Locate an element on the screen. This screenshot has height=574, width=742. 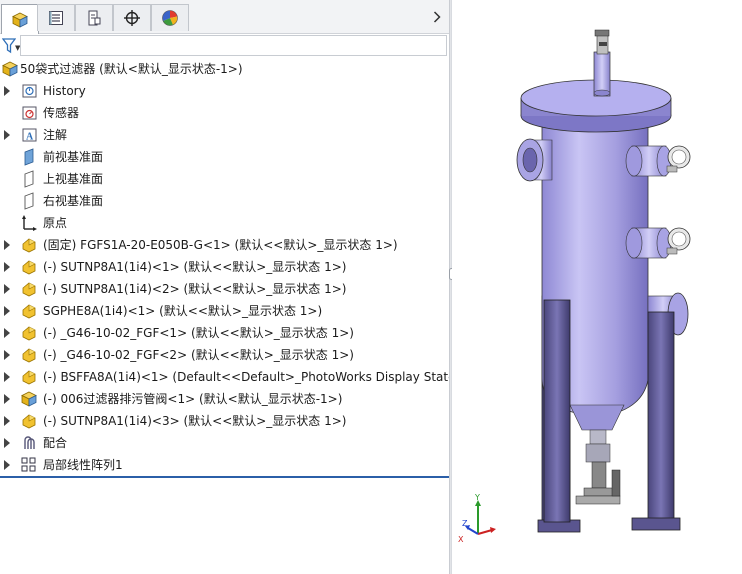
crosshair-icon is located at coordinates (132, 18).